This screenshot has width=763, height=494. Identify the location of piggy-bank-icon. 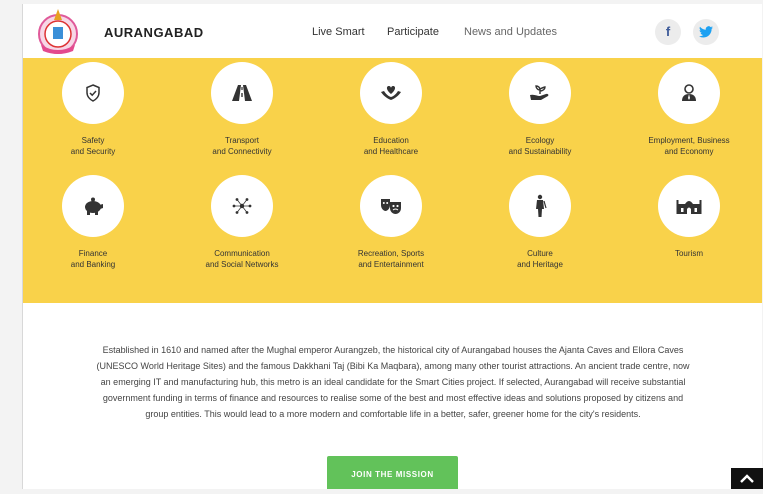
(93, 206).